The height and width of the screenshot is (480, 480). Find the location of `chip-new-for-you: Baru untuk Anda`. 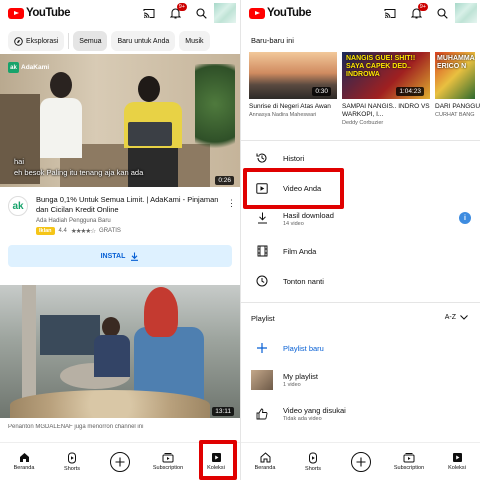

chip-new-for-you: Baru untuk Anda is located at coordinates (143, 41).